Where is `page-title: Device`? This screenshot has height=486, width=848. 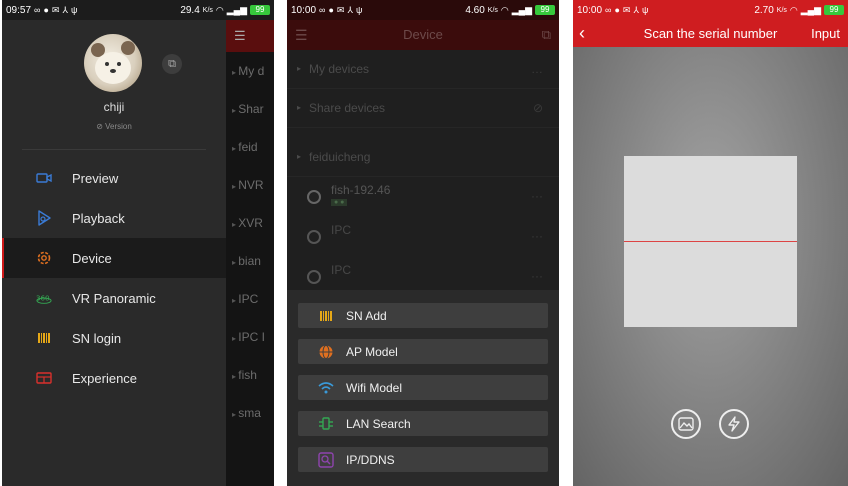 page-title: Device is located at coordinates (423, 34).